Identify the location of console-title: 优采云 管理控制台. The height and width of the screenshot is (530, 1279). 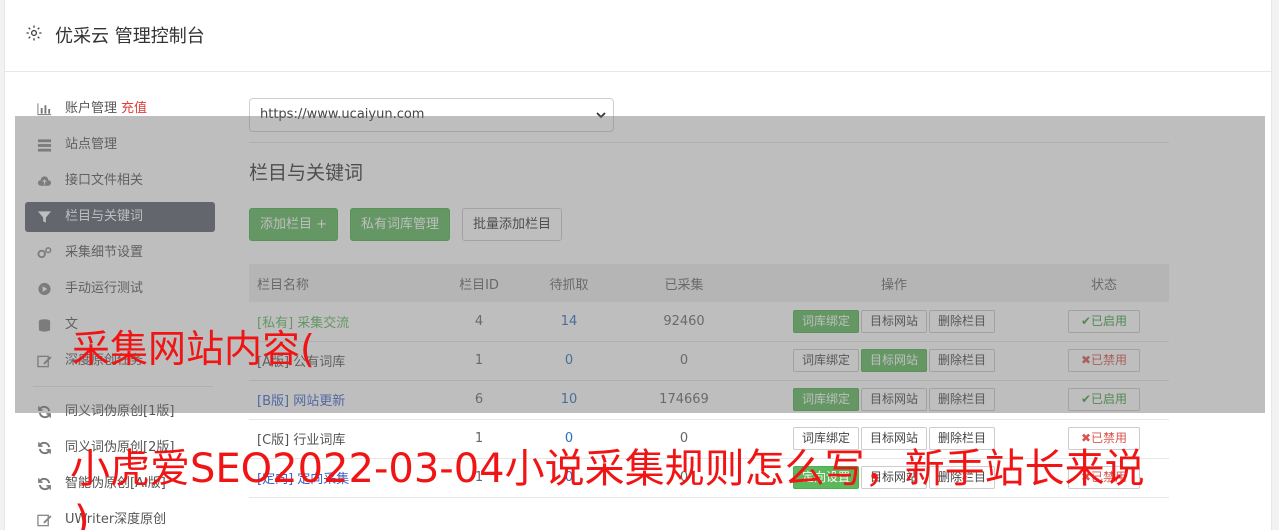
(130, 36).